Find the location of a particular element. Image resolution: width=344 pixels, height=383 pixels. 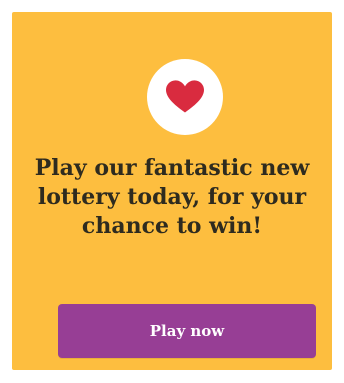

heart-icon-circle is located at coordinates (185, 97).